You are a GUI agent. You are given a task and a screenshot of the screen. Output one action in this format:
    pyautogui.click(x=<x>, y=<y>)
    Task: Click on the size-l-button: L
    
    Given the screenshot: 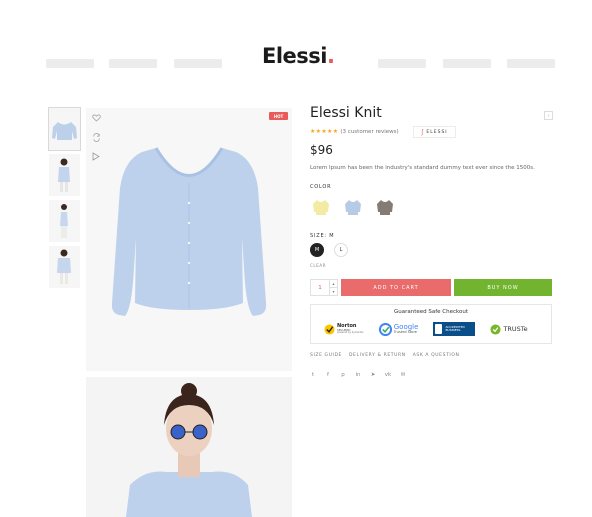 What is the action you would take?
    pyautogui.click(x=341, y=250)
    